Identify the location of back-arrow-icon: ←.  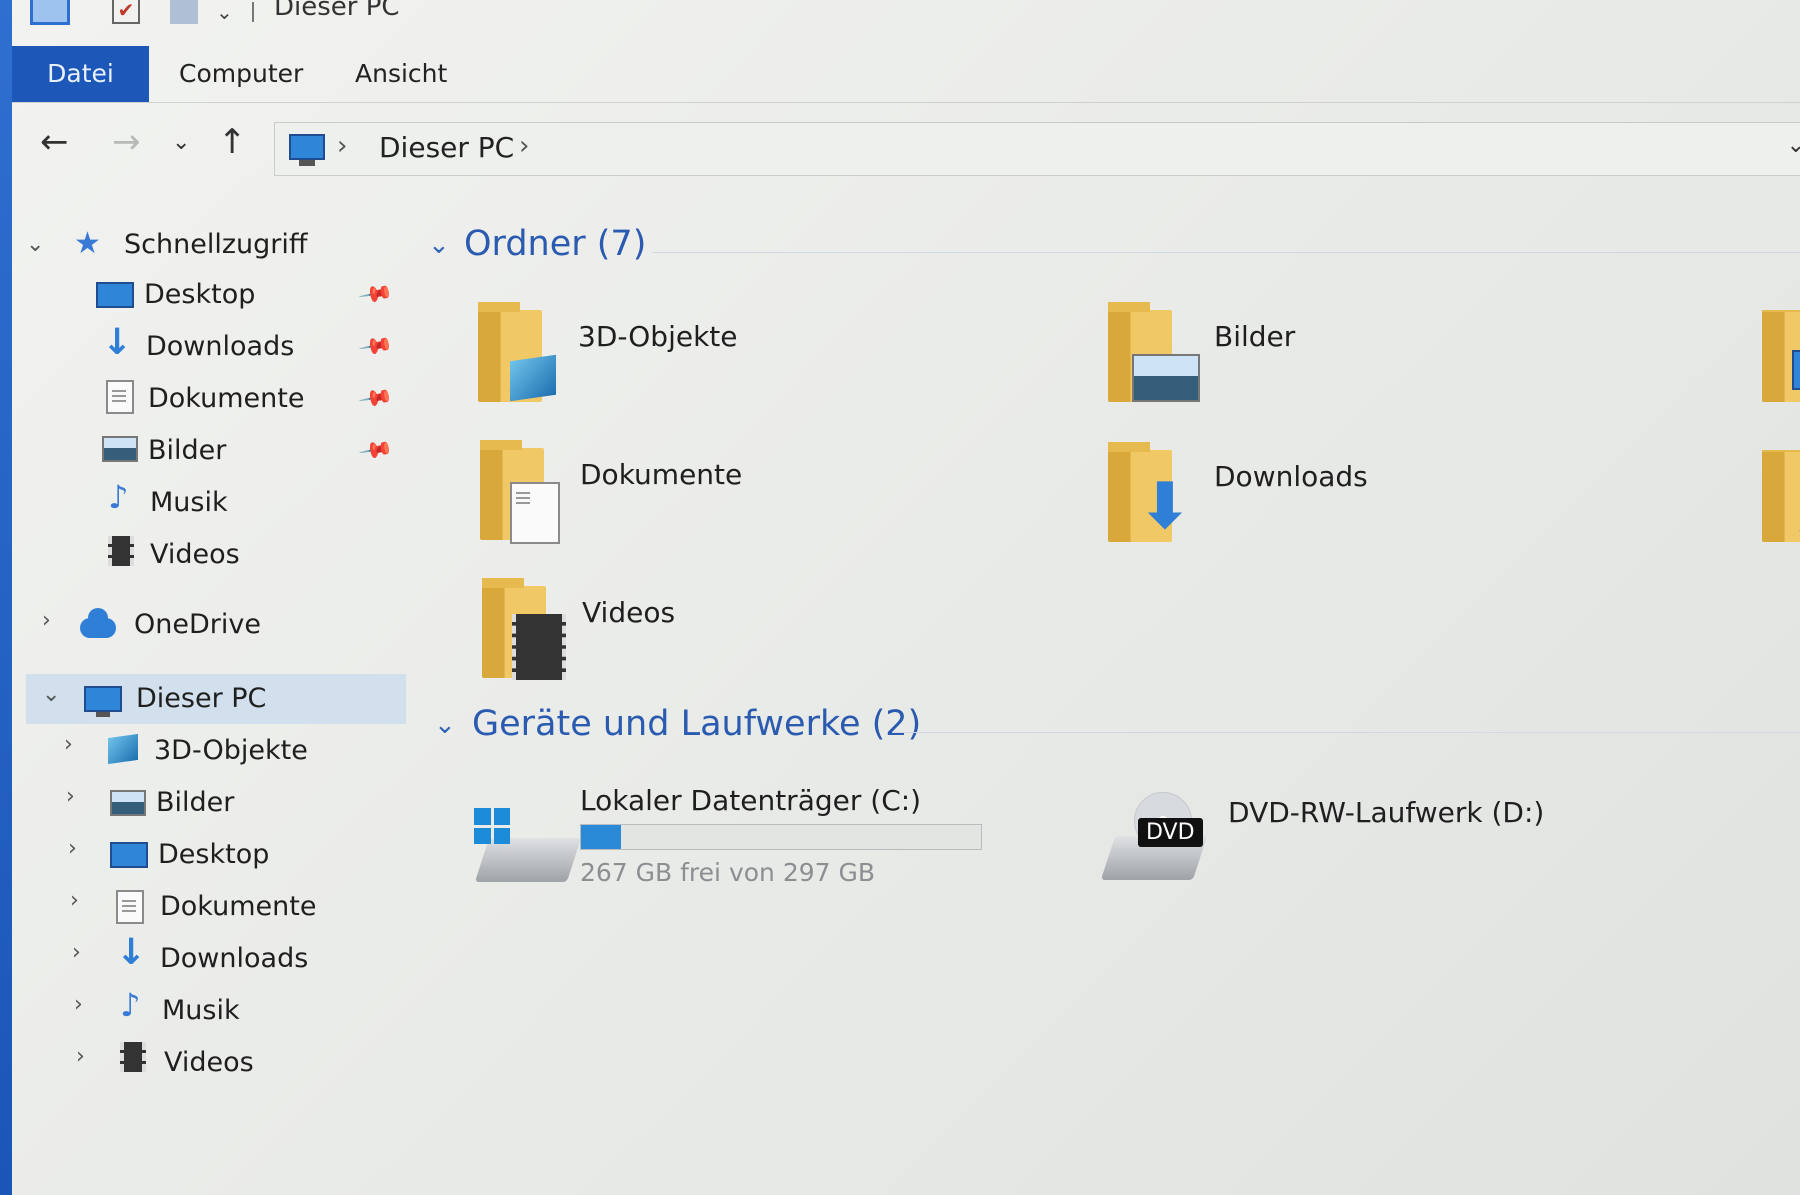
(54, 142).